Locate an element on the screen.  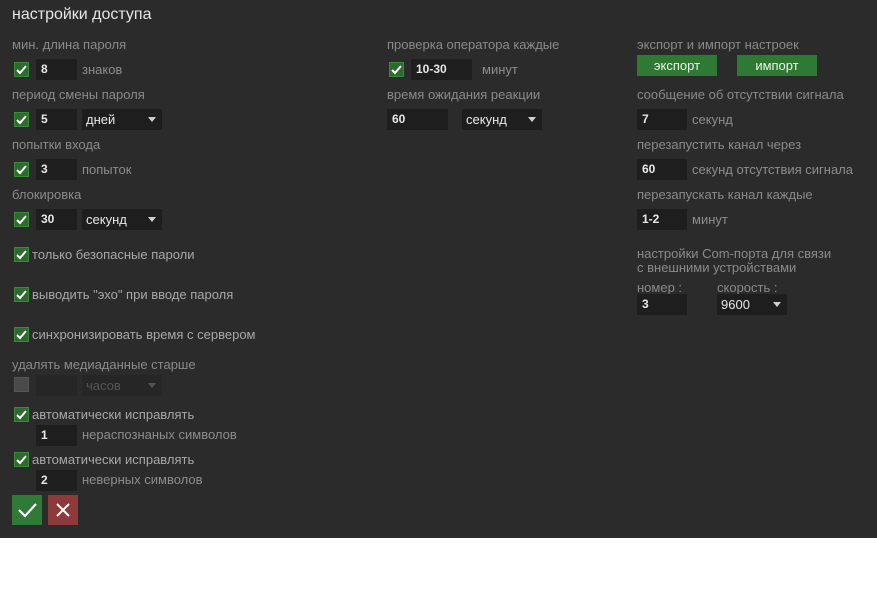
delete-media-label: удалять медиаданные старше is located at coordinates (104, 364).